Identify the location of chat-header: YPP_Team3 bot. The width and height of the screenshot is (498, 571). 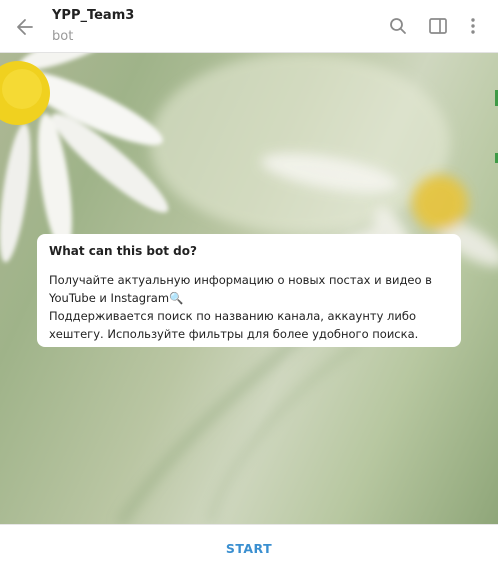
(249, 26).